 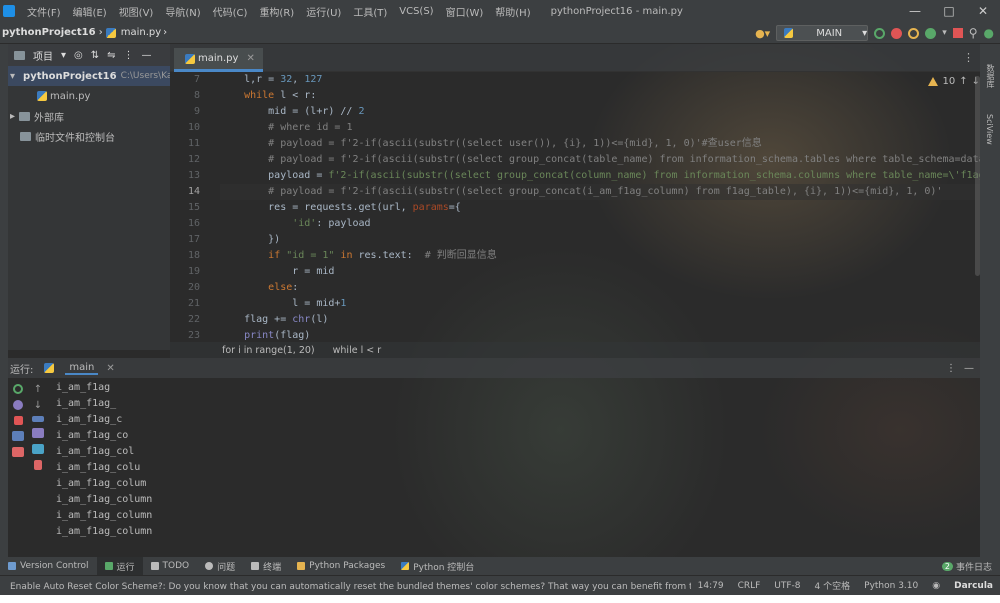 What do you see at coordinates (292, 111) in the screenshot?
I see `code-line: mid = (l+r) // 2` at bounding box center [292, 111].